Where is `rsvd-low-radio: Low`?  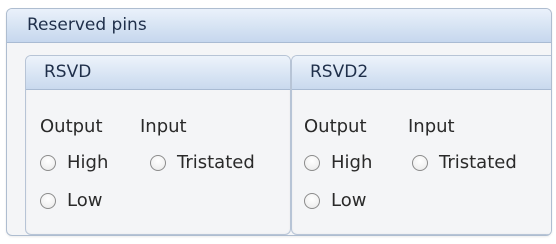
rsvd-low-radio: Low is located at coordinates (71, 200).